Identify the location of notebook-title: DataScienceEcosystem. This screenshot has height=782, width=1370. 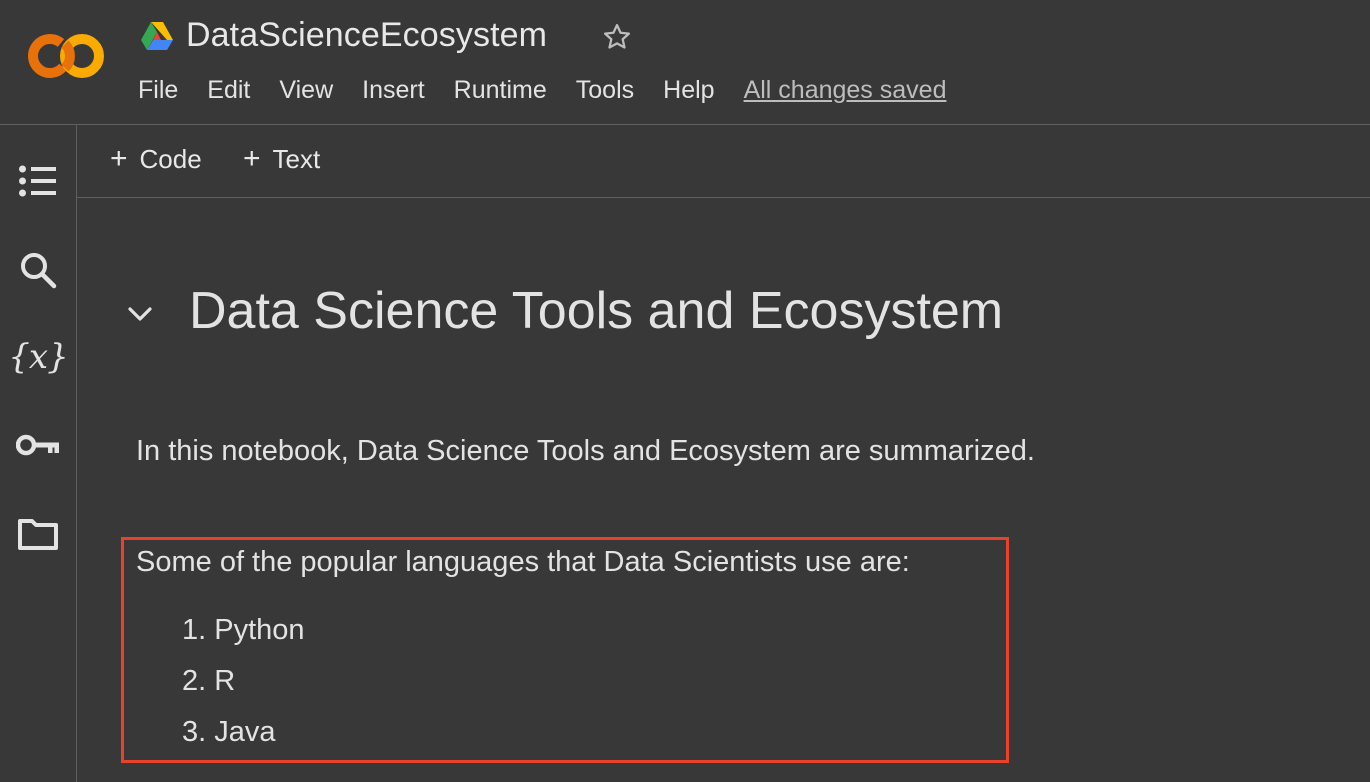
(366, 35).